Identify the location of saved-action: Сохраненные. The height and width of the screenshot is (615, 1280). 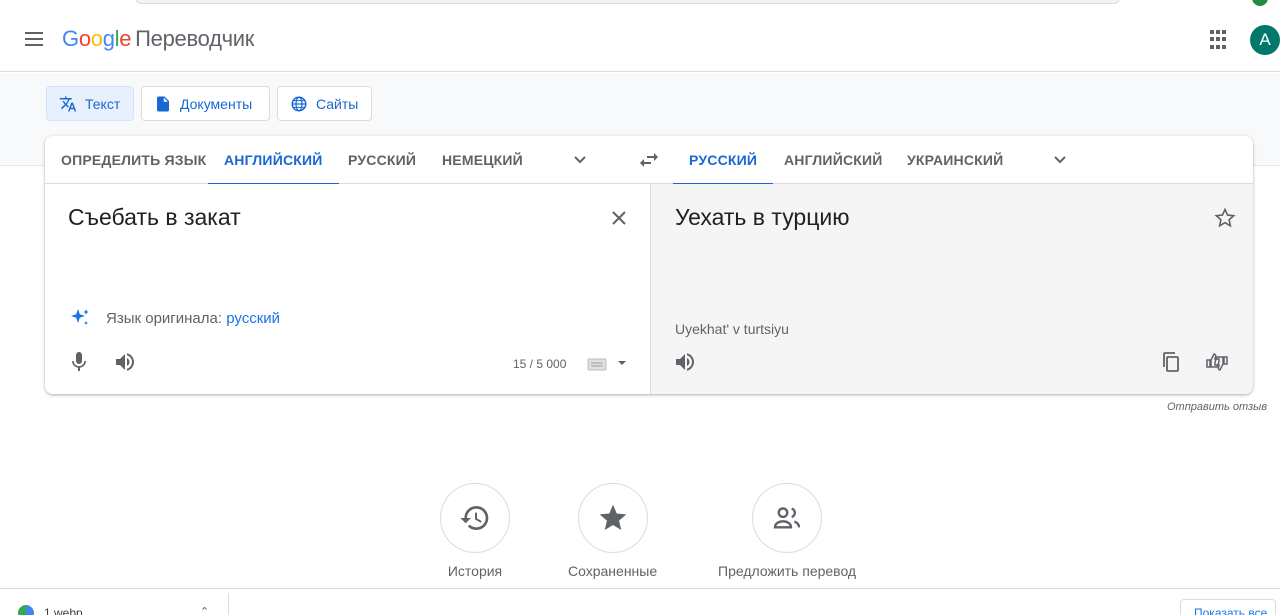
(612, 531).